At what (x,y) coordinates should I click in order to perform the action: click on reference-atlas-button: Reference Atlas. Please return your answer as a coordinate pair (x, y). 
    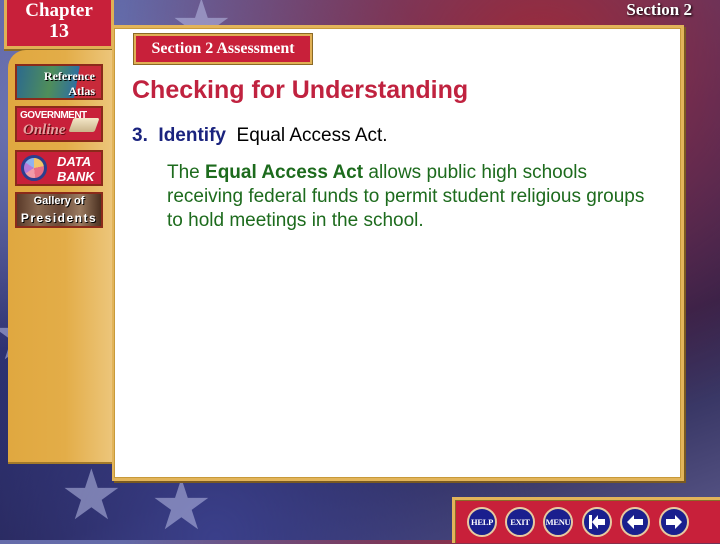
    Looking at the image, I should click on (59, 82).